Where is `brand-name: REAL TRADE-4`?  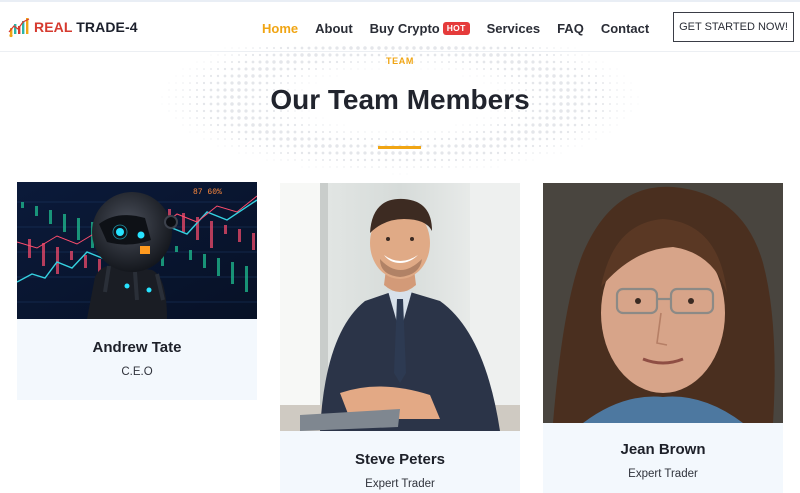 brand-name: REAL TRADE-4 is located at coordinates (86, 27).